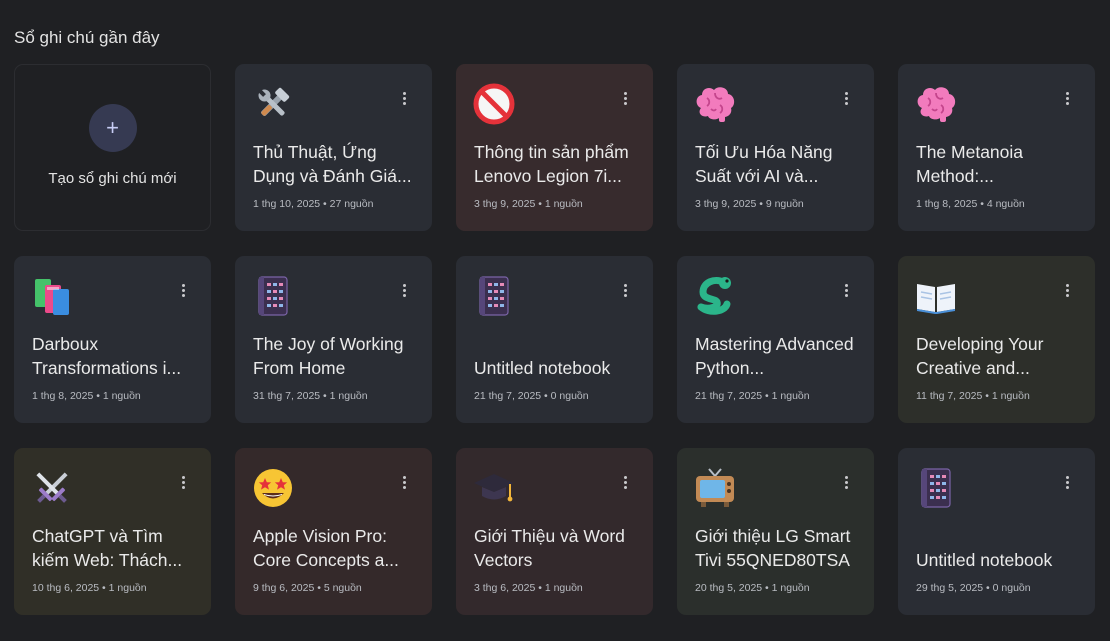 The width and height of the screenshot is (1110, 641). What do you see at coordinates (973, 588) in the screenshot?
I see `notebook-meta: 29 thg 5, 2025 • 0 nguồn` at bounding box center [973, 588].